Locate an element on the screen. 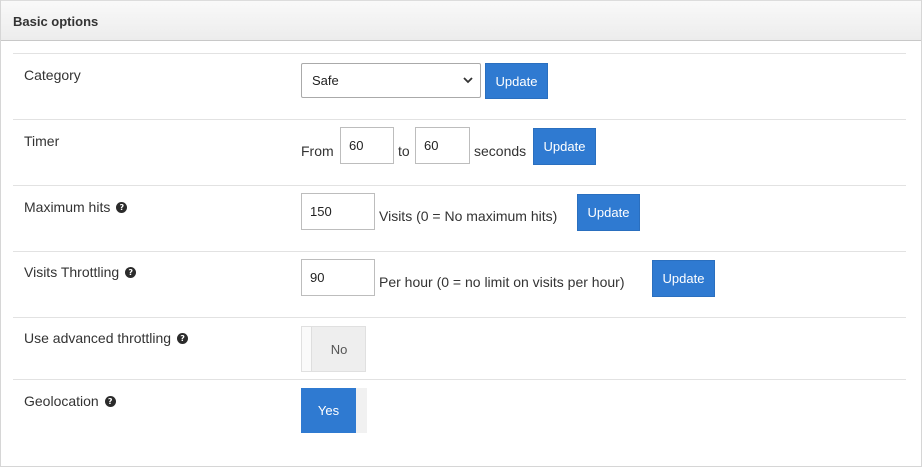  geolocation-state: Yes is located at coordinates (328, 410).